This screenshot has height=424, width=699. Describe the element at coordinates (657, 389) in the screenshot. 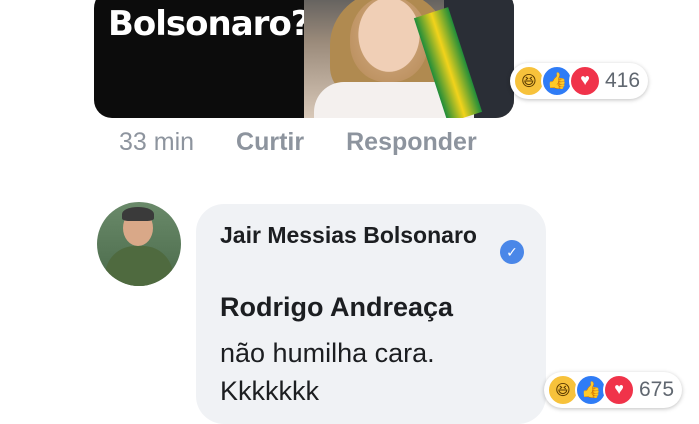

I see `reaction-count: 675` at that location.